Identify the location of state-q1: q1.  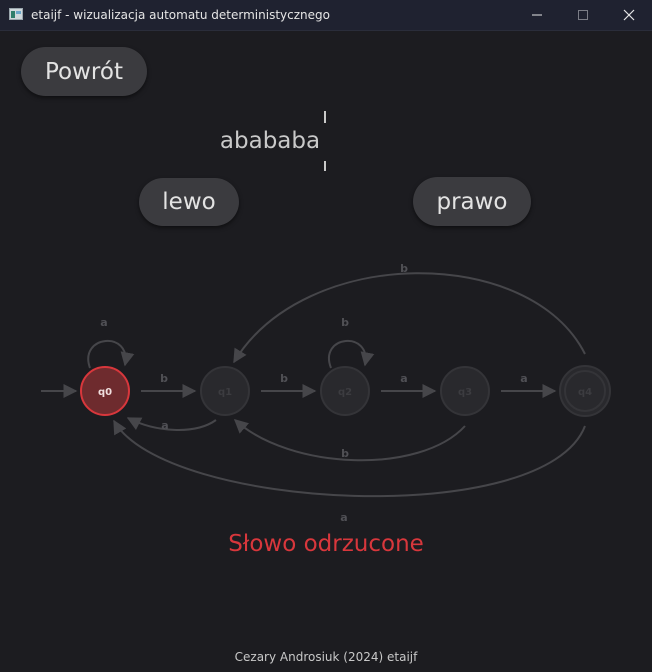
(225, 391).